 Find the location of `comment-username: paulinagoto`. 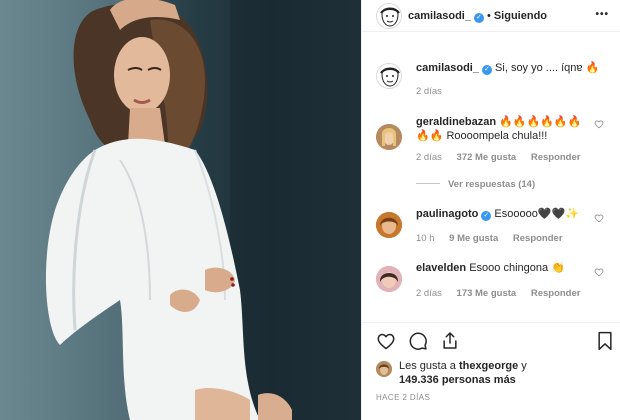

comment-username: paulinagoto is located at coordinates (447, 214).